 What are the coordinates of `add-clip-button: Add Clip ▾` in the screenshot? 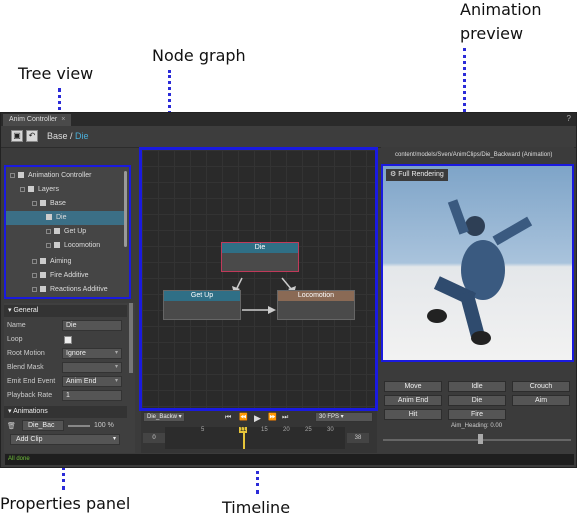 It's located at (65, 439).